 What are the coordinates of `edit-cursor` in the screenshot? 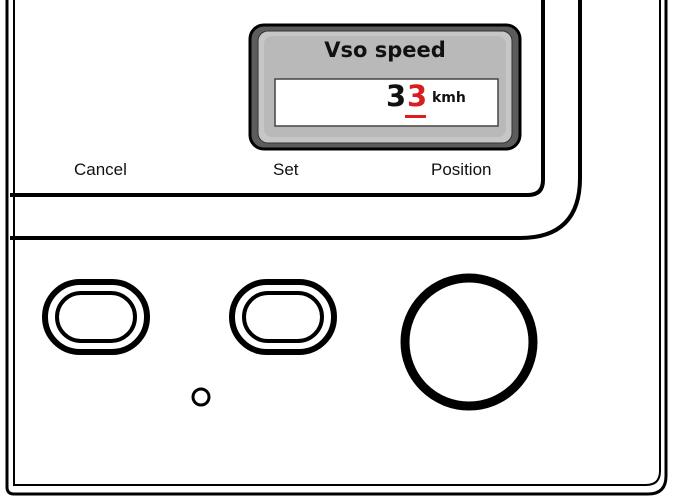 It's located at (415, 116).